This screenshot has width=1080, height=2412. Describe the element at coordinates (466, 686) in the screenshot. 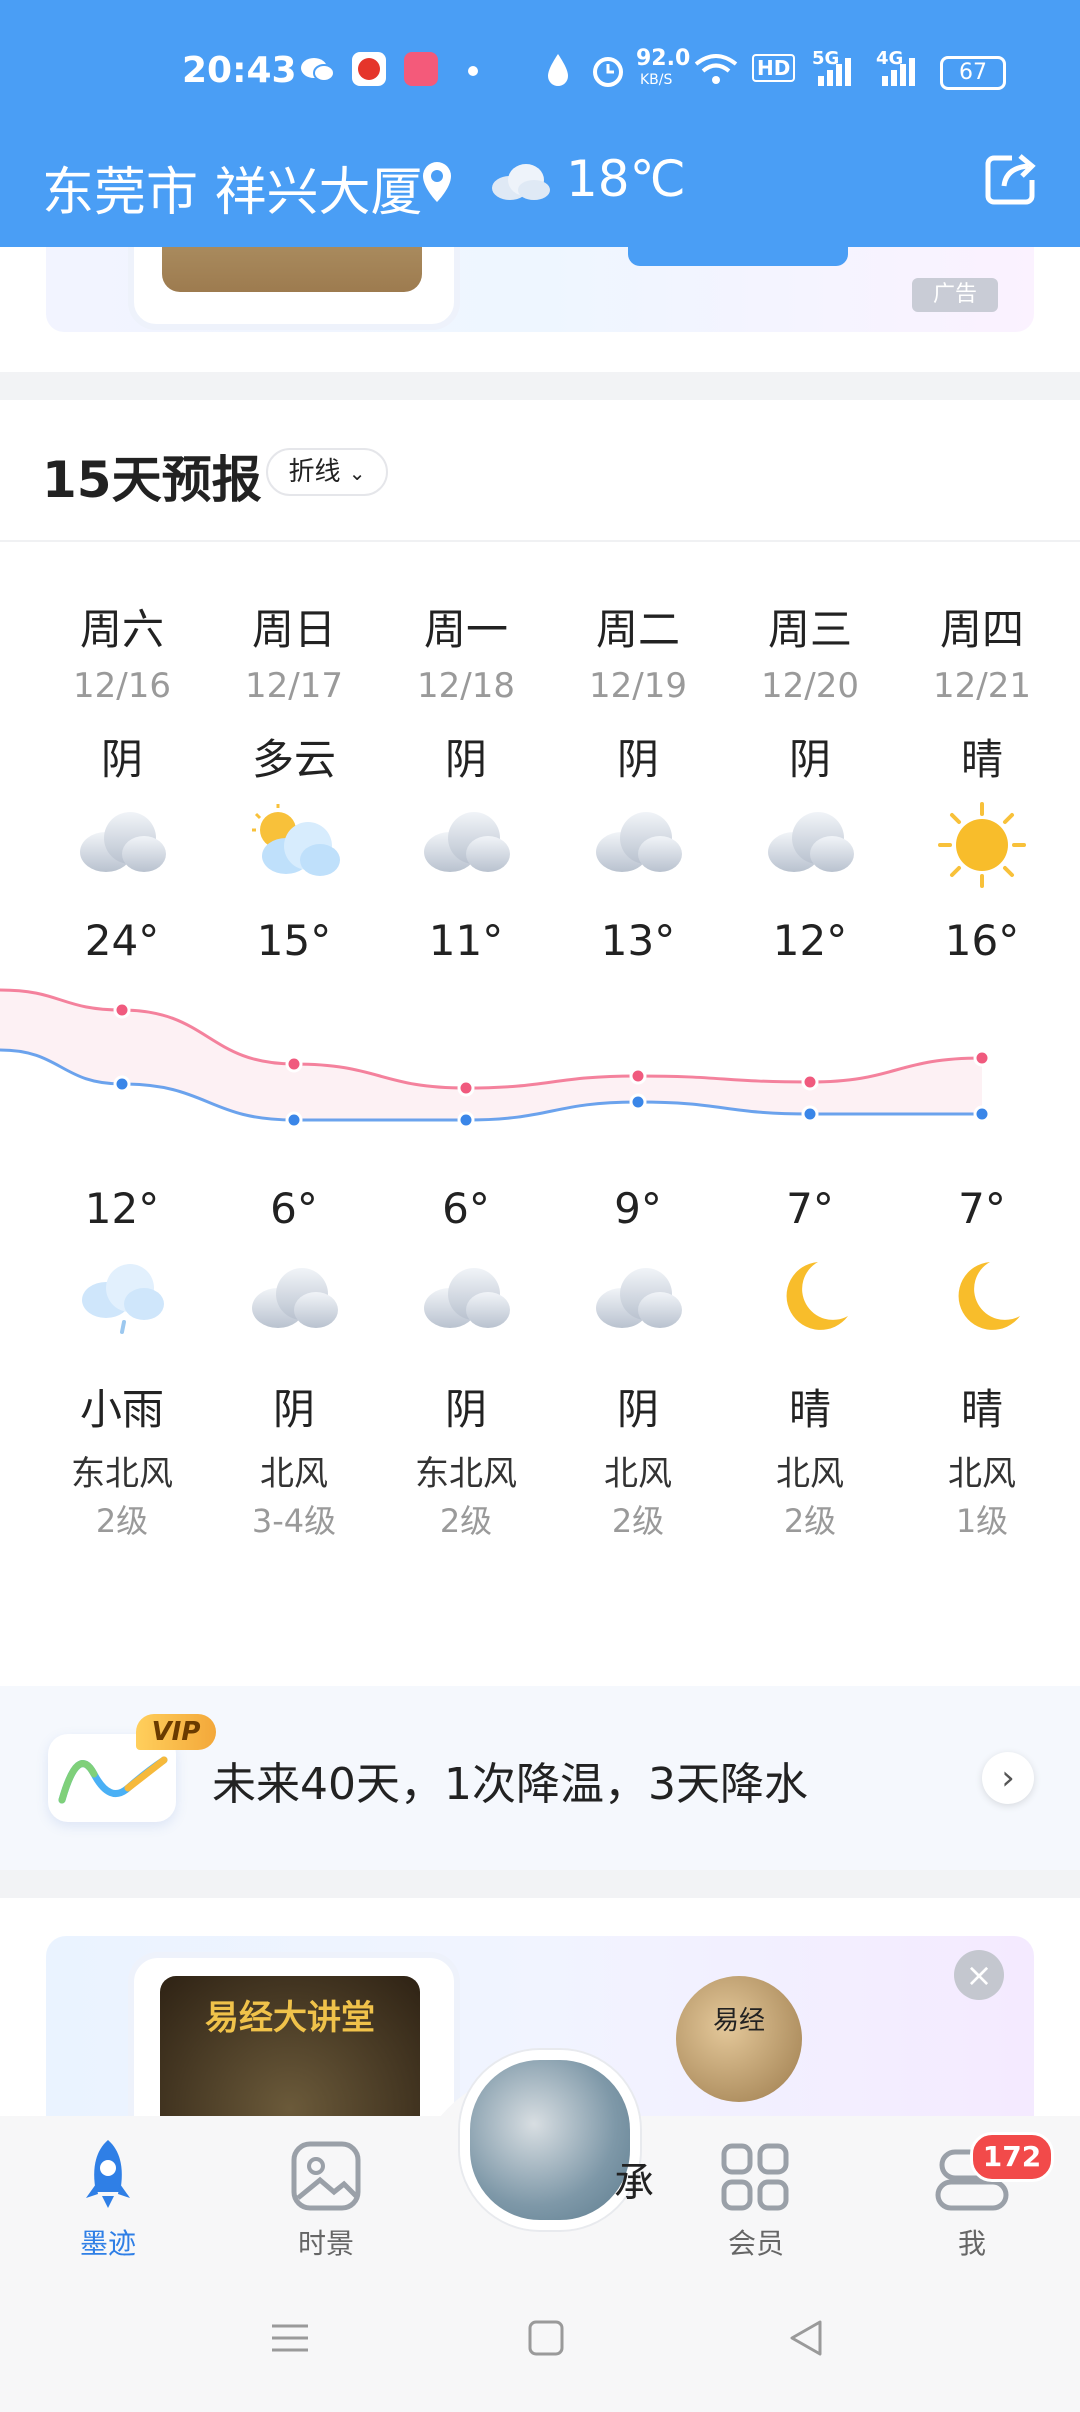

I see `day-date: 12/18` at that location.